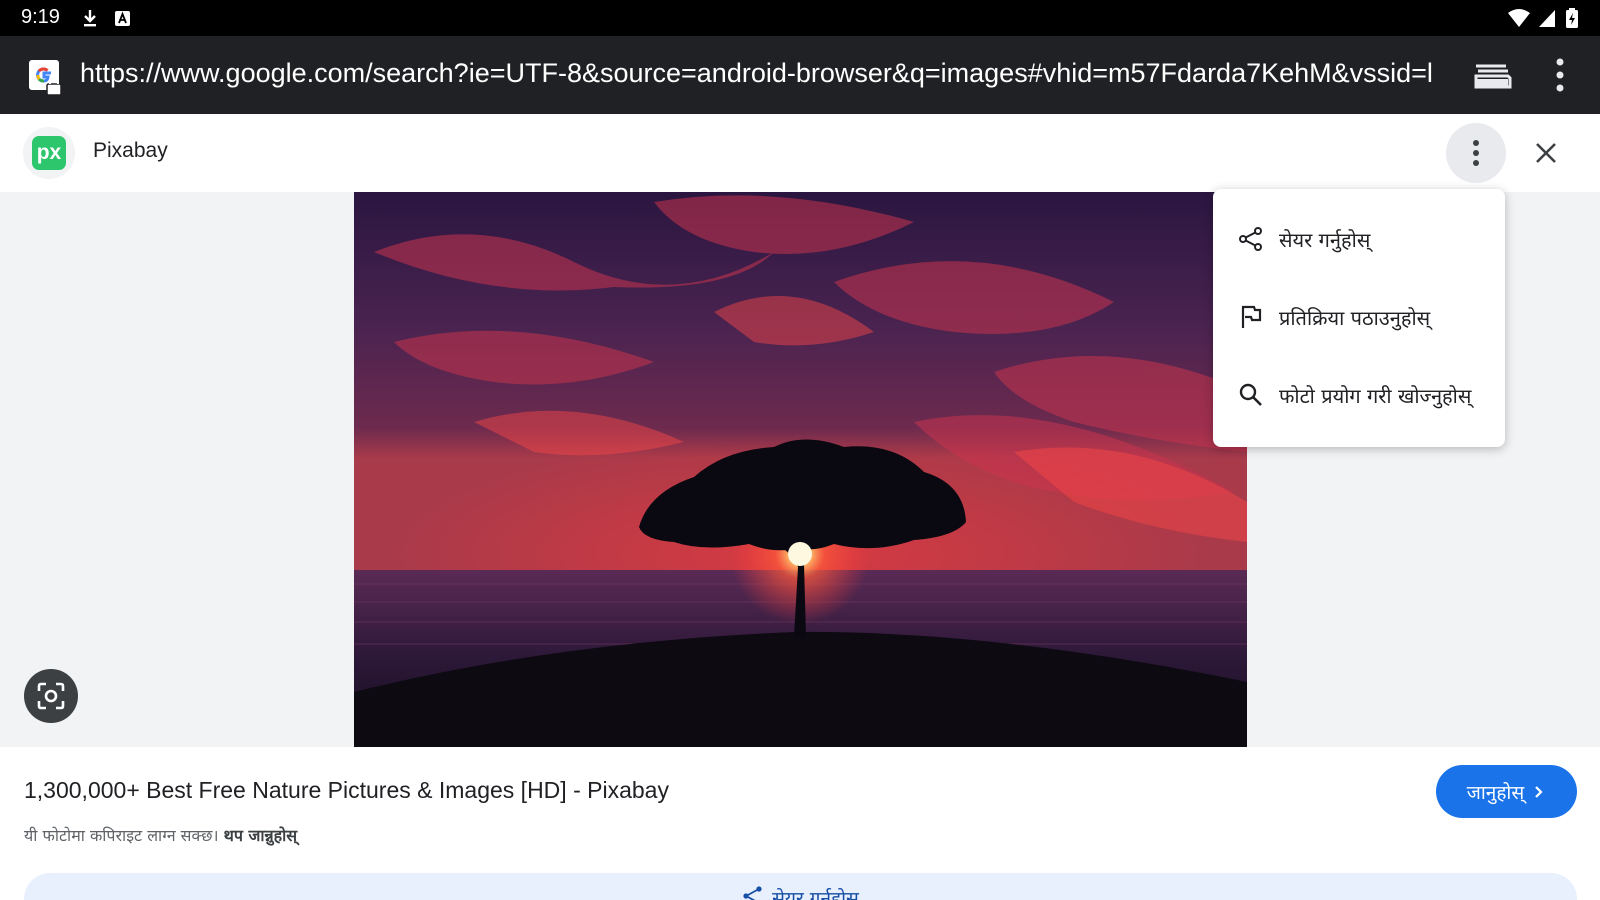 The height and width of the screenshot is (900, 1600). I want to click on lens-icon, so click(51, 696).